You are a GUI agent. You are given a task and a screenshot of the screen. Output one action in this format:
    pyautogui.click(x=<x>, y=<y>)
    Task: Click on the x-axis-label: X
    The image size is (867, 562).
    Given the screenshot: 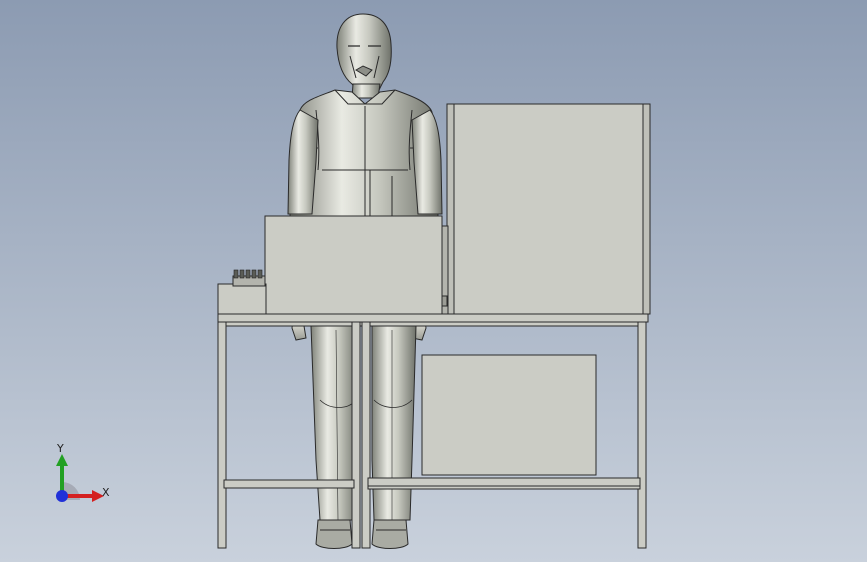 What is the action you would take?
    pyautogui.click(x=106, y=492)
    